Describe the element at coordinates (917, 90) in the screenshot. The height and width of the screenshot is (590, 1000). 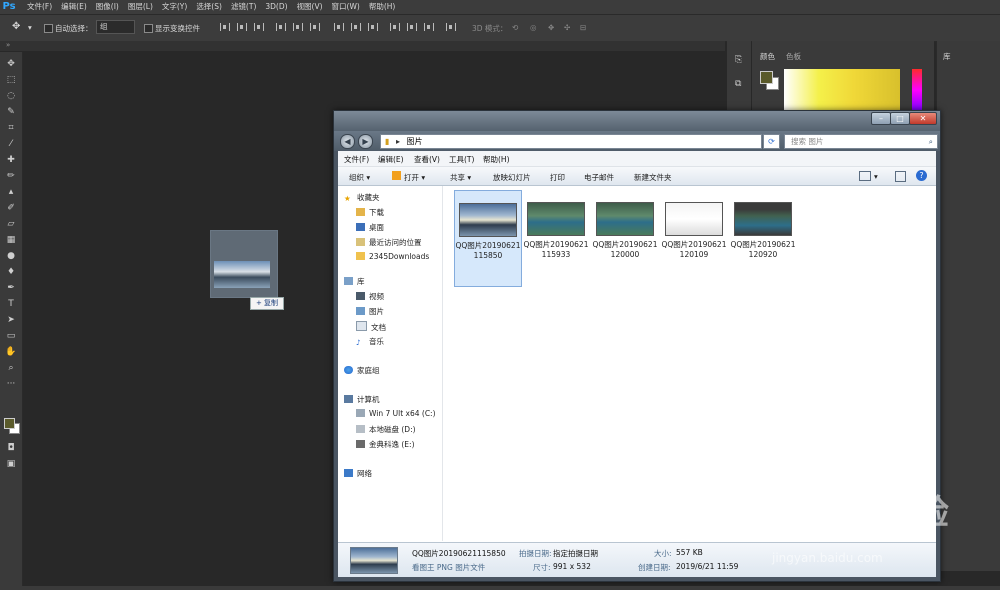
I see `hue-slider` at that location.